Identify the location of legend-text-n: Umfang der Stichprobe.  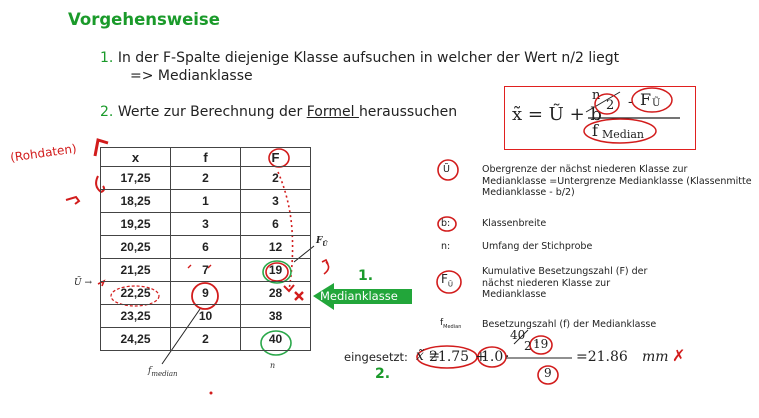
(537, 246).